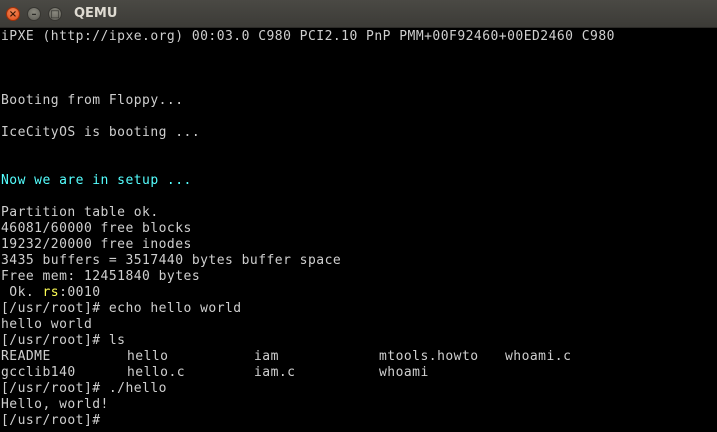 The image size is (717, 432). I want to click on echo-command-line: [/usr/root]# echo hello world, so click(121, 308).